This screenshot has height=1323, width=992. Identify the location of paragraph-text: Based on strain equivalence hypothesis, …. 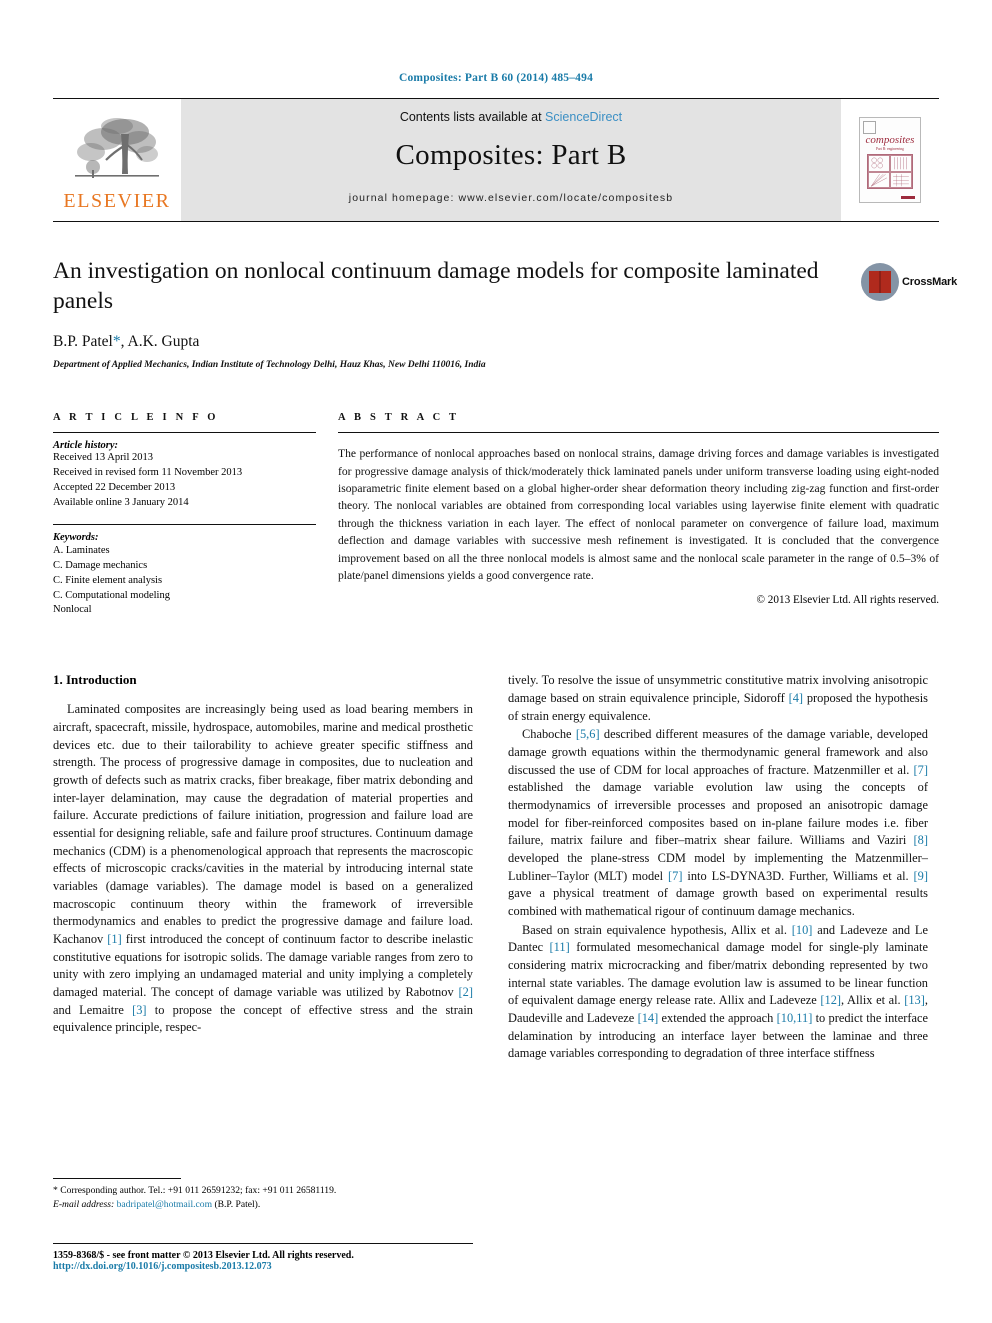
(657, 929).